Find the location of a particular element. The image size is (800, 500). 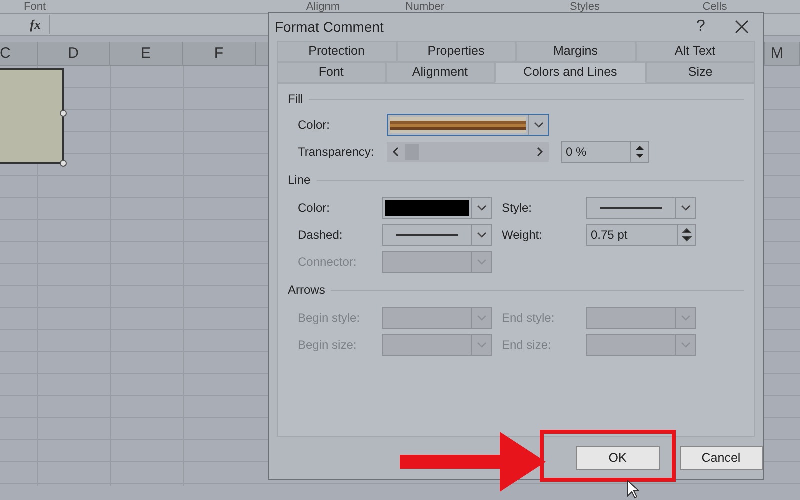

tab: Alt Text is located at coordinates (695, 51).